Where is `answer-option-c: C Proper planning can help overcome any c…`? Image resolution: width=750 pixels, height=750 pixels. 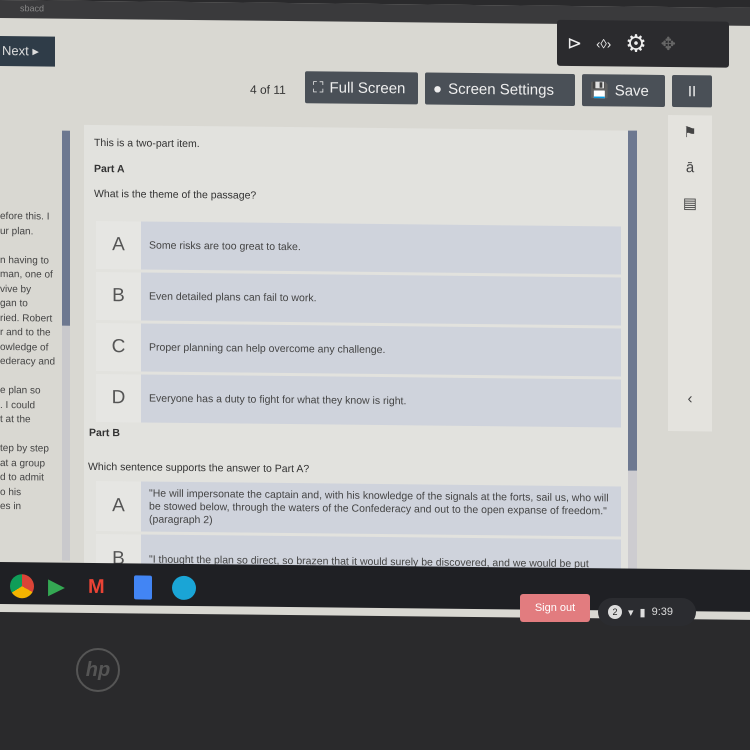
answer-option-c: C Proper planning can help overcome any c… is located at coordinates (358, 350).